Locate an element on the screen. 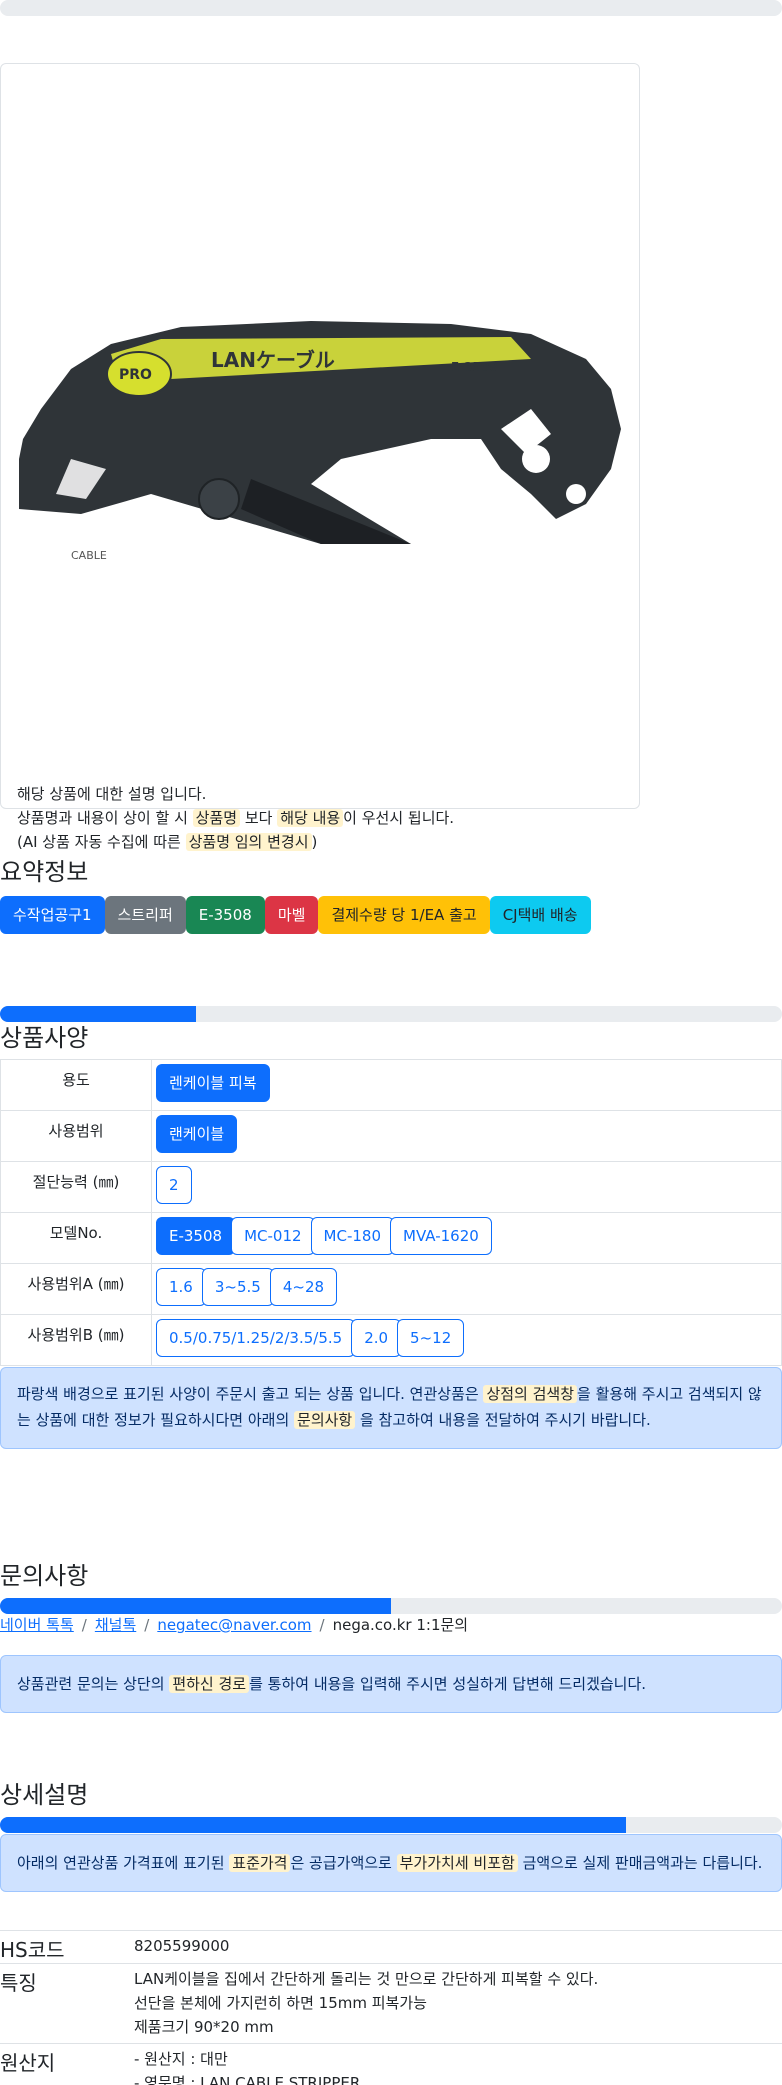 This screenshot has height=2085, width=782. summary-badge: E-3508 is located at coordinates (225, 915).